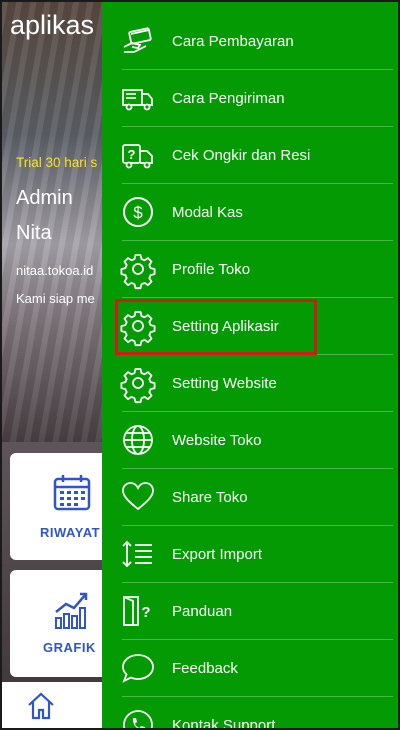  I want to click on menu-label: Modal Kas, so click(207, 212).